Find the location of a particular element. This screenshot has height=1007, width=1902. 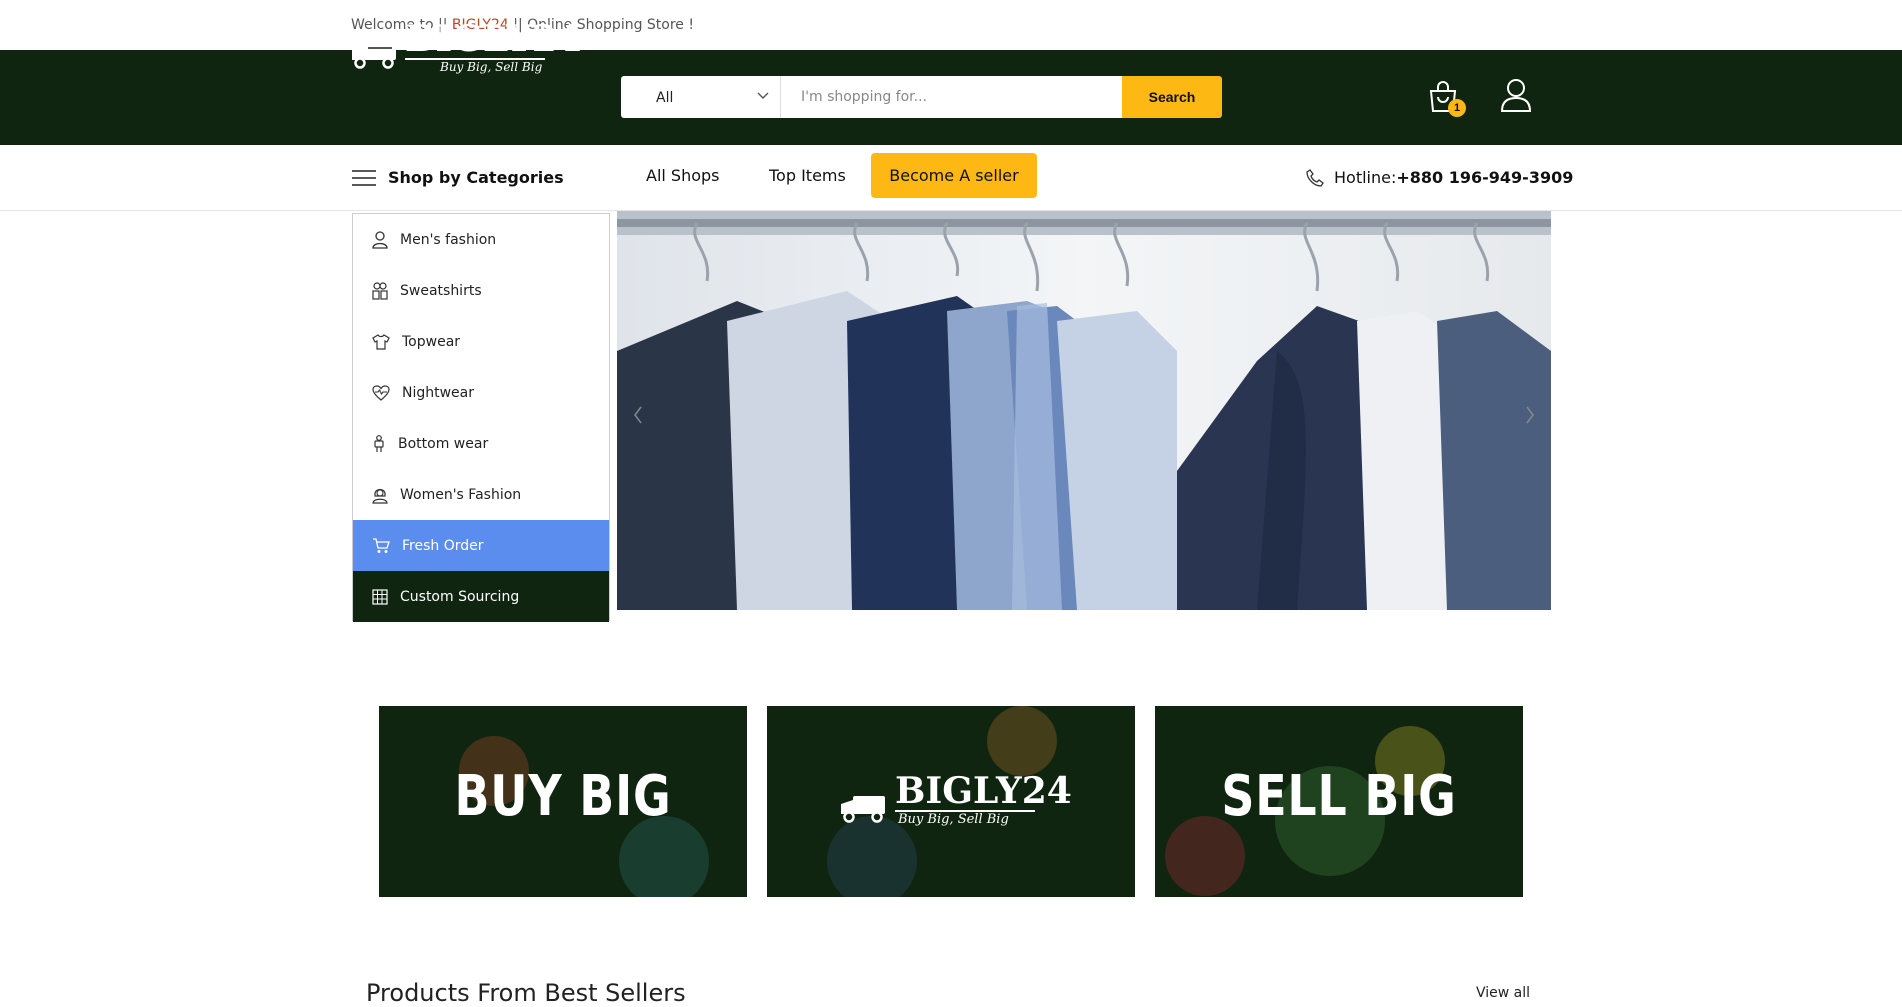

hamburger-menu-icon is located at coordinates (364, 177).